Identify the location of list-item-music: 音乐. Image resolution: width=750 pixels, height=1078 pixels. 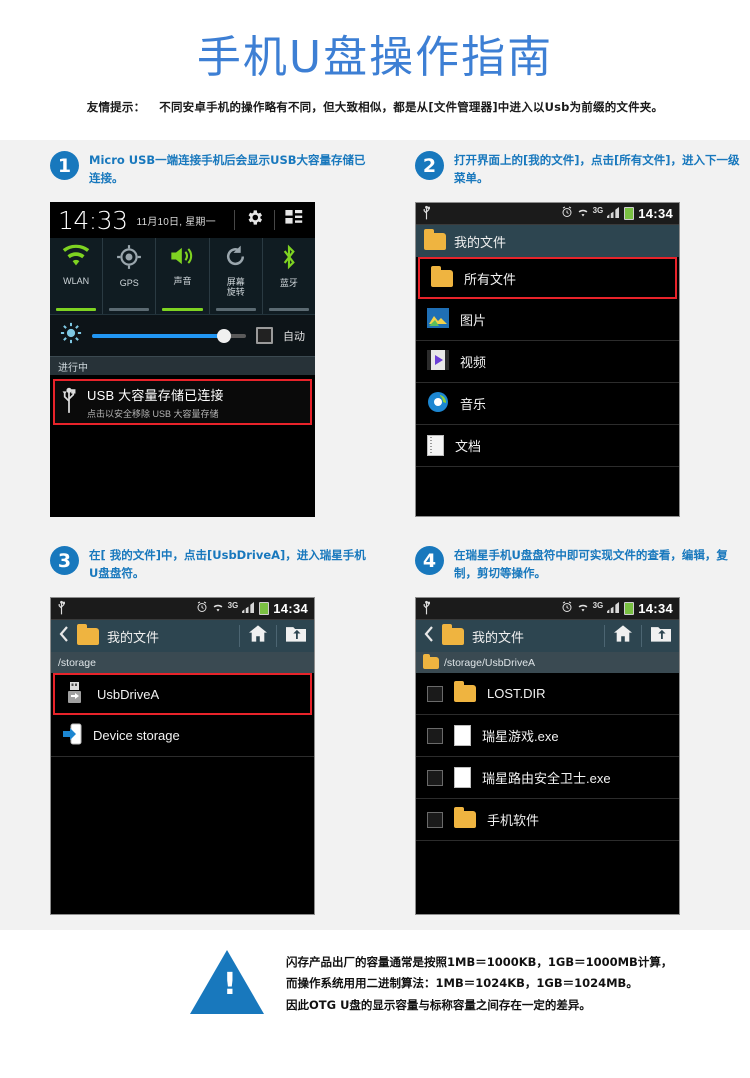
(547, 404).